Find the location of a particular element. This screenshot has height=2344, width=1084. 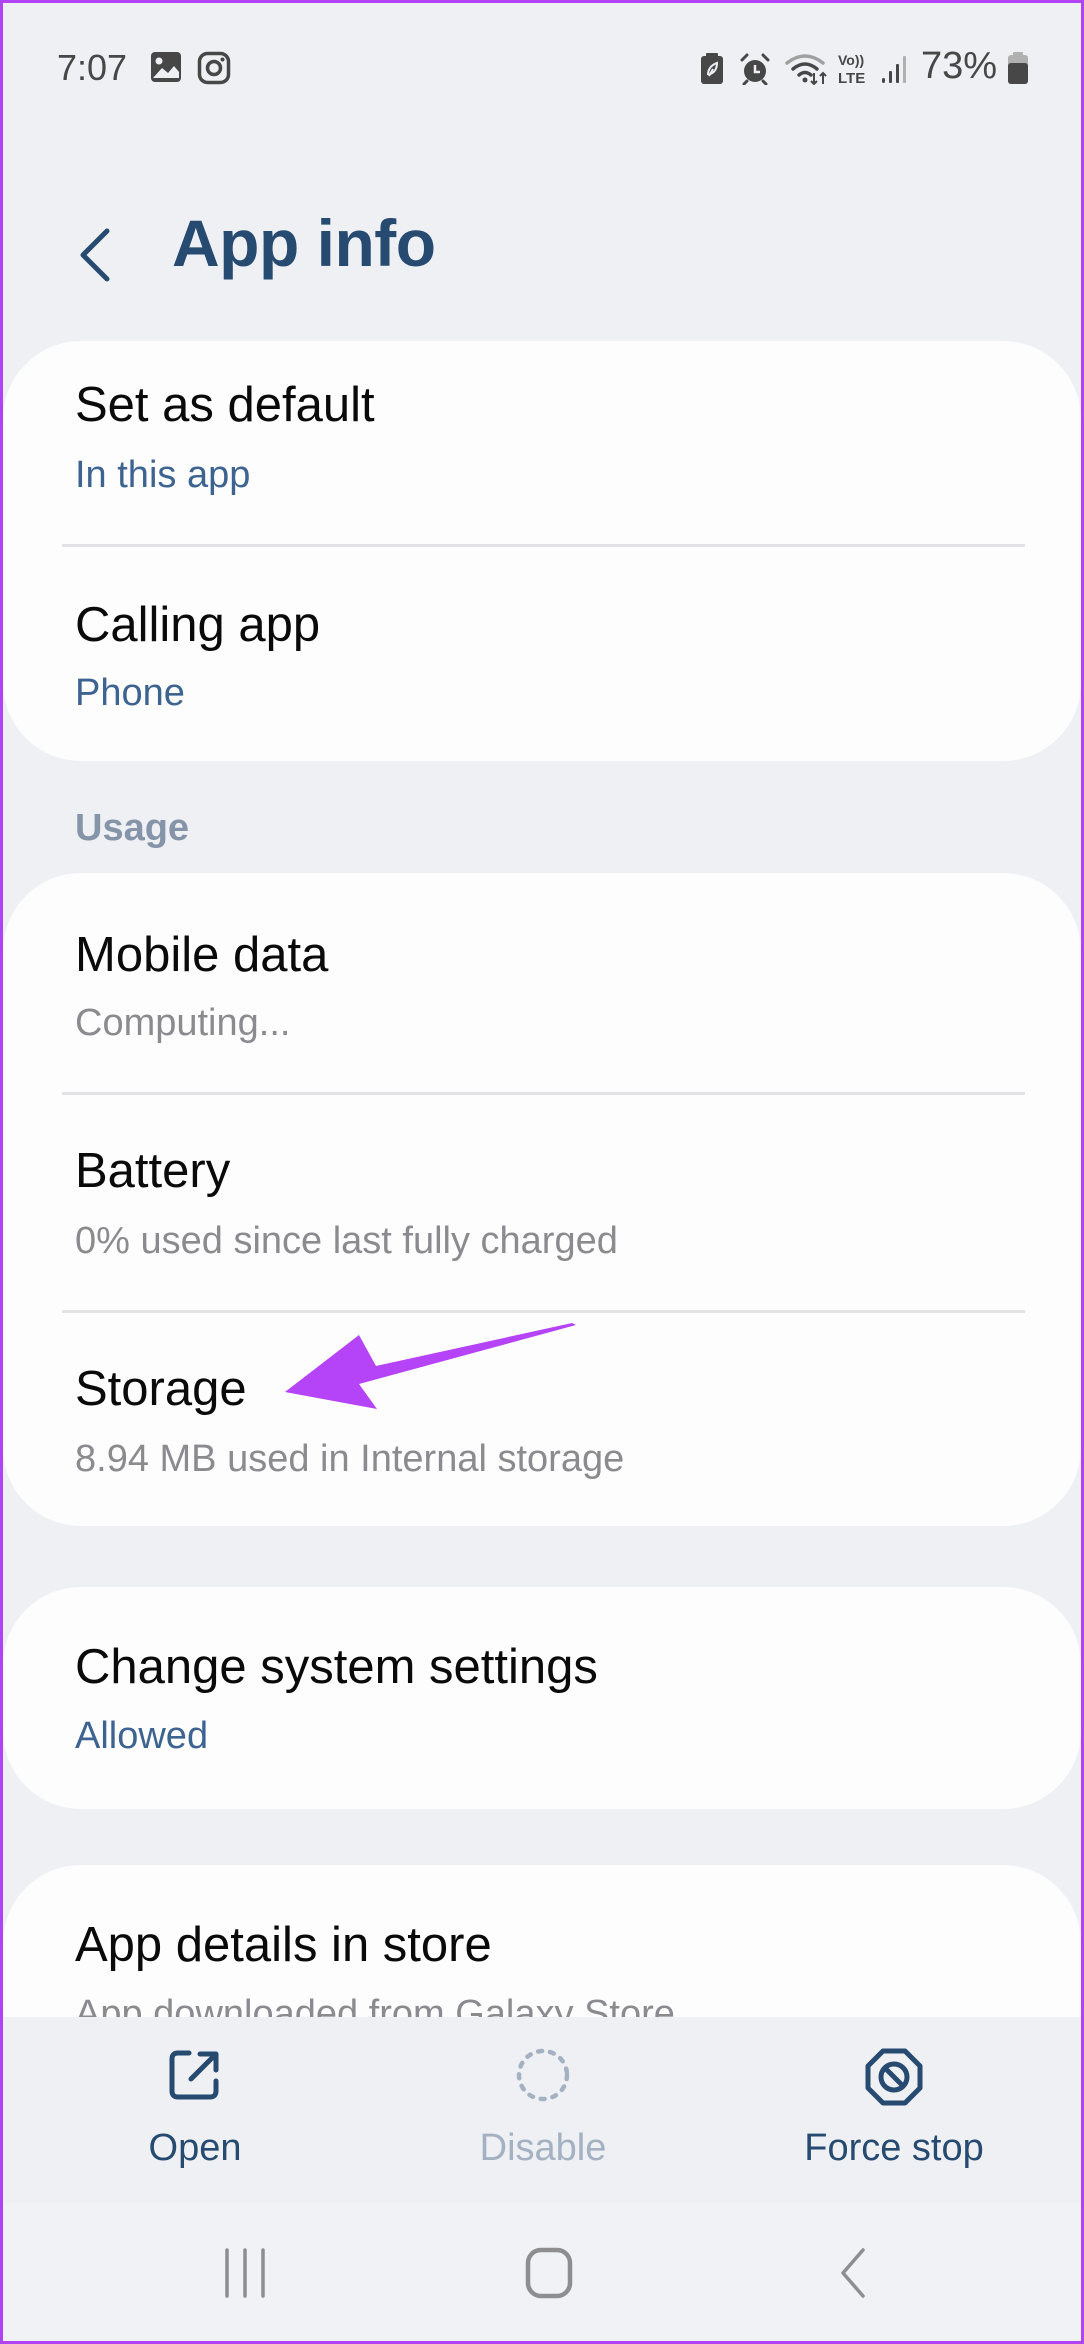

action-label: Disable is located at coordinates (543, 2148).